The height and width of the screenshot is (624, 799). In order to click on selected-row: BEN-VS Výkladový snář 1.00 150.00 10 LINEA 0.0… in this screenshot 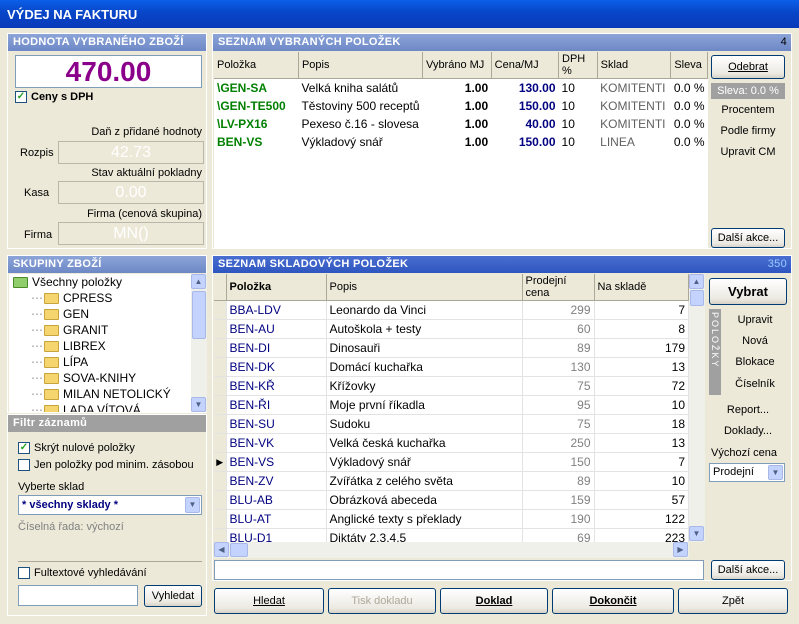, I will do `click(461, 142)`.